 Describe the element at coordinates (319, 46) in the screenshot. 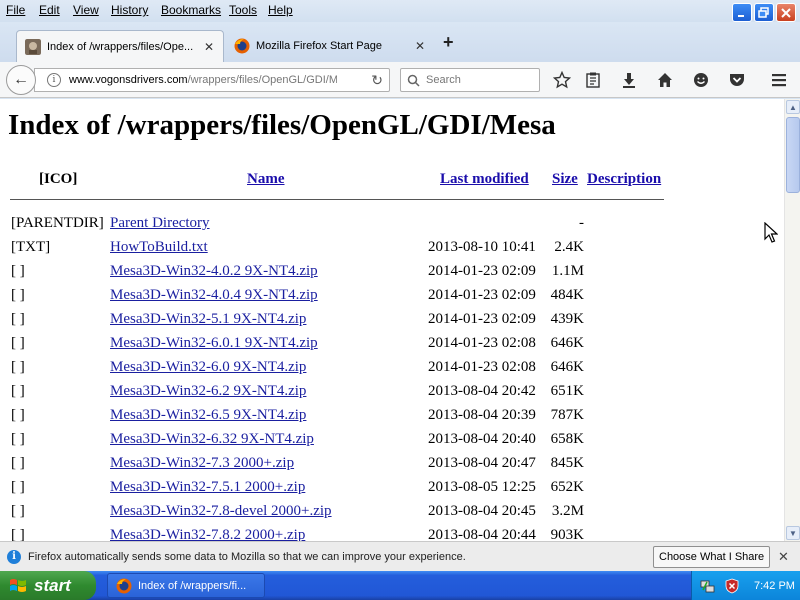

I see `tab-label: Mozilla Firefox Start Page` at that location.